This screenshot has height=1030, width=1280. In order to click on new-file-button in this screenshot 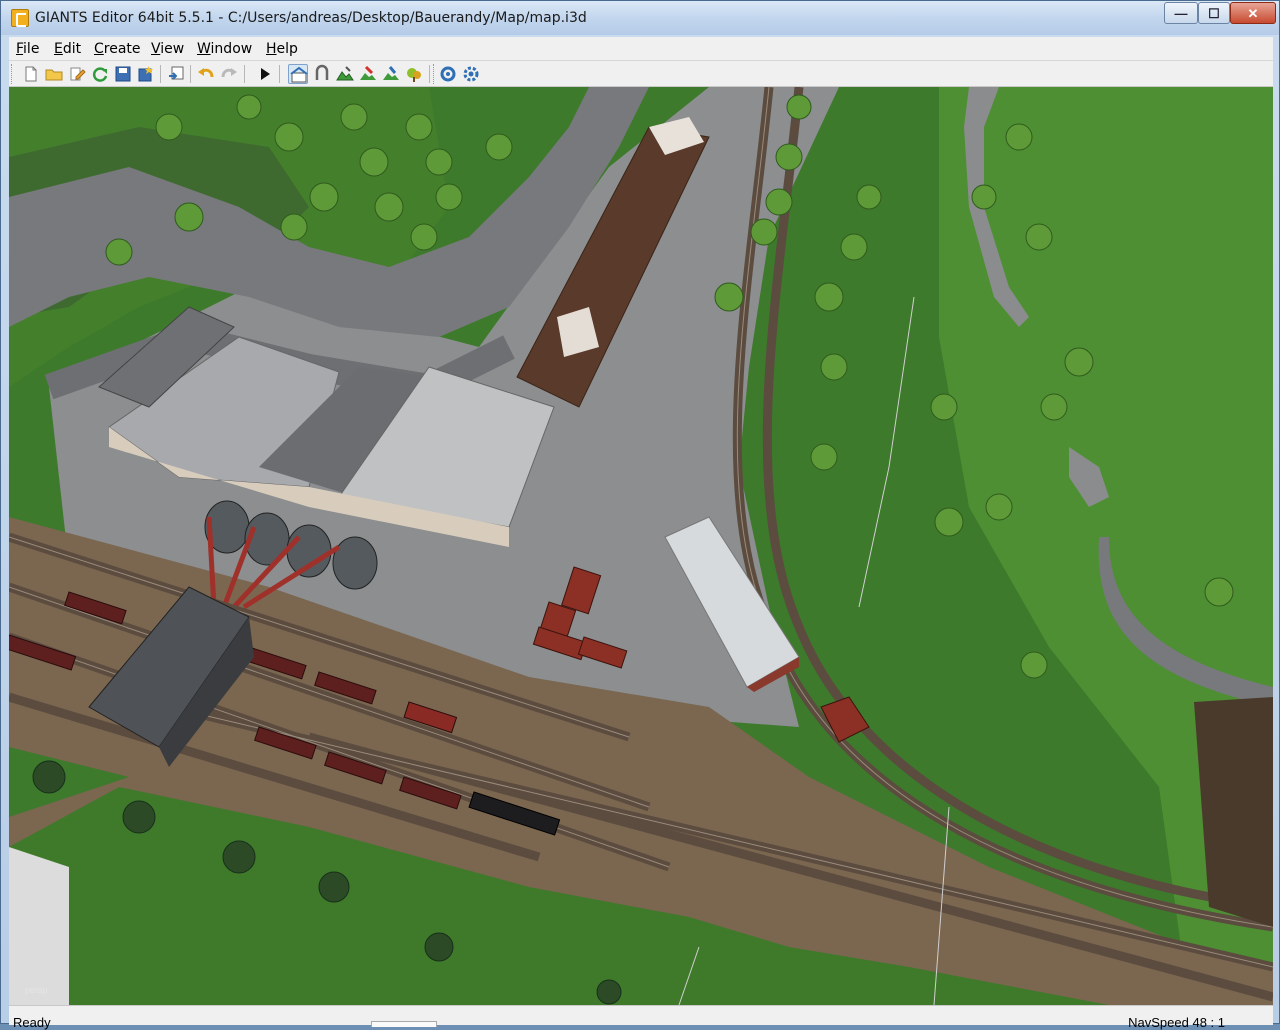, I will do `click(31, 74)`.